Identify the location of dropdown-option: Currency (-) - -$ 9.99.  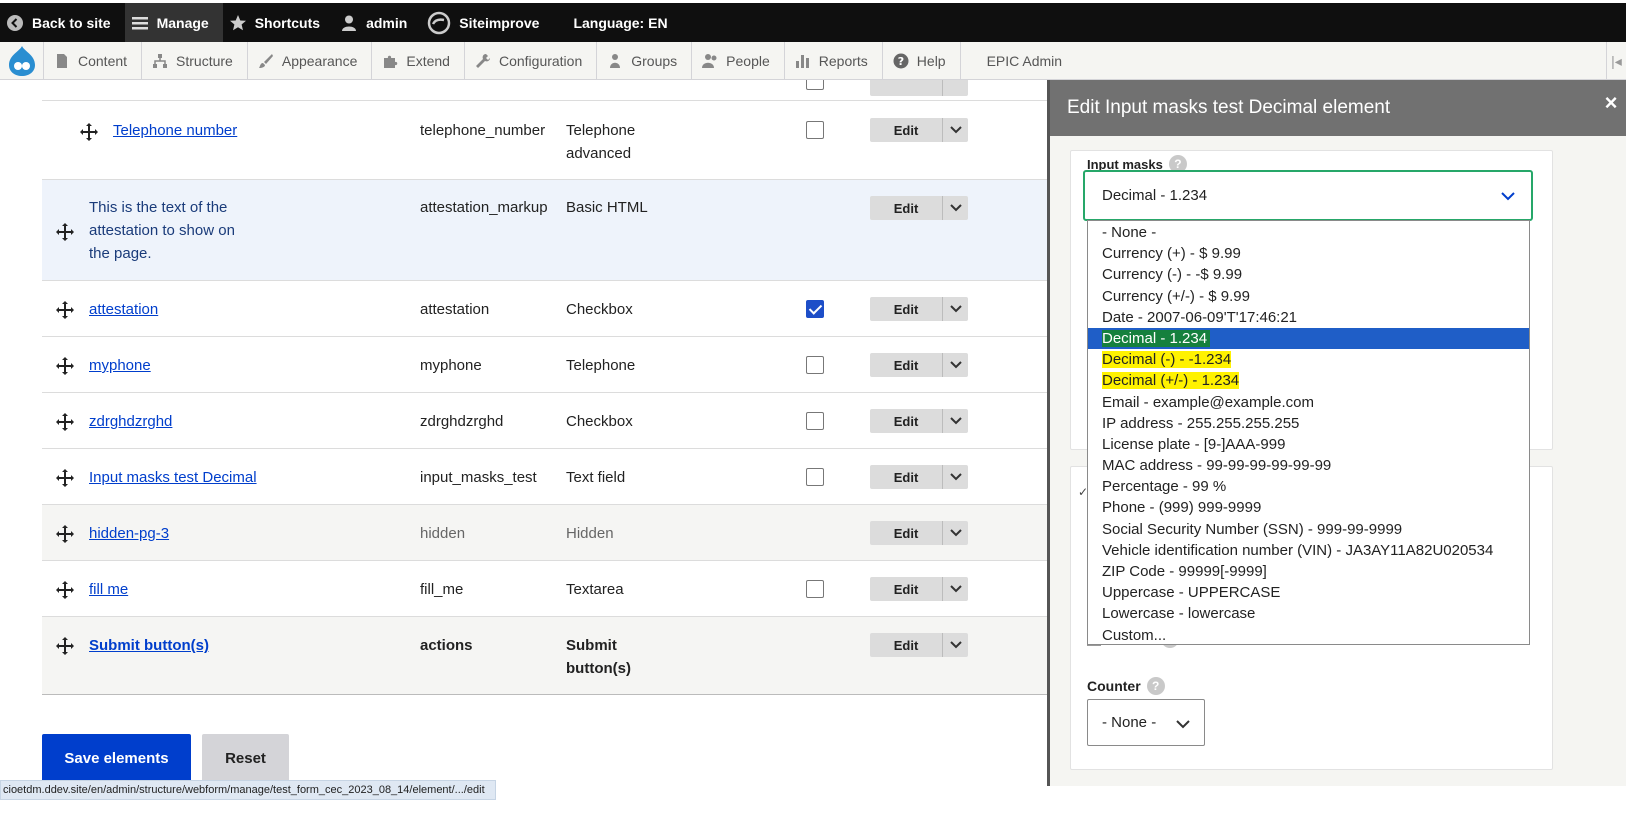
(1308, 274).